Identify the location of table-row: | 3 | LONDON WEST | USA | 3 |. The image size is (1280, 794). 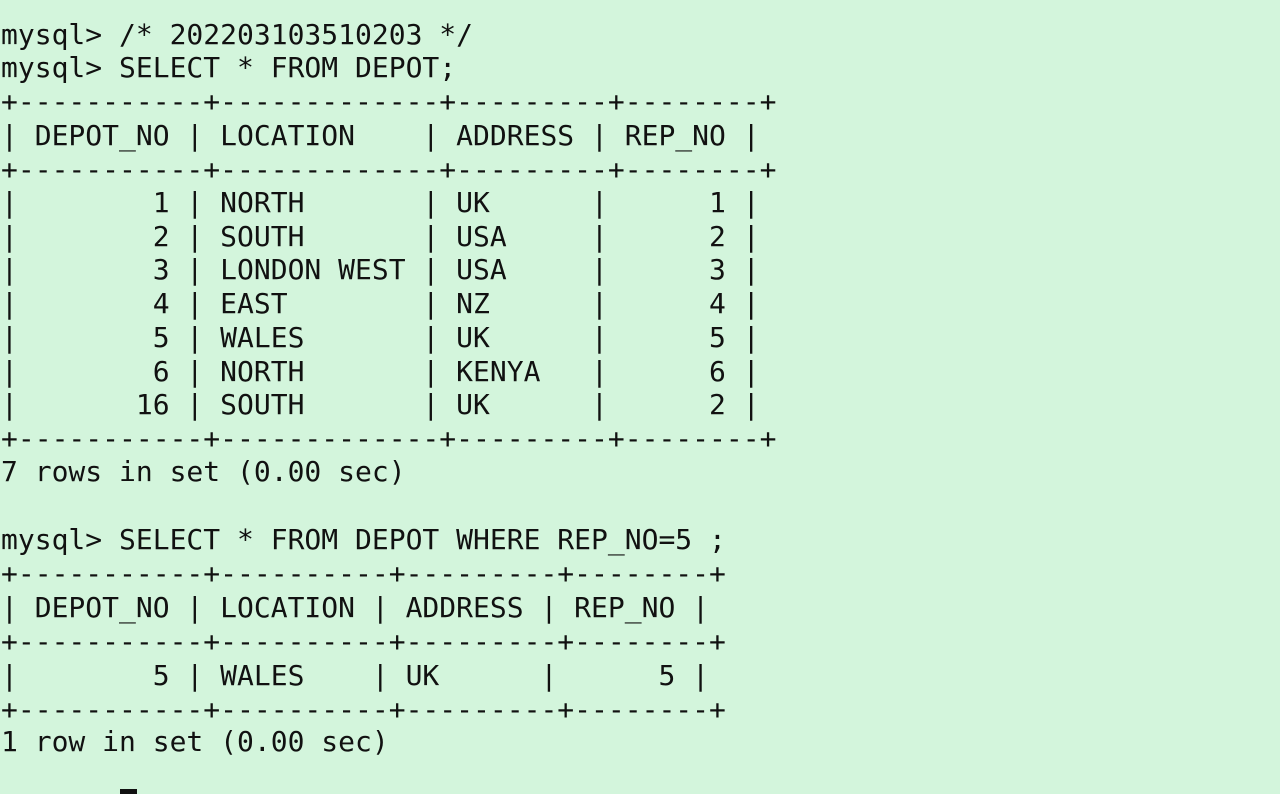
(380, 269).